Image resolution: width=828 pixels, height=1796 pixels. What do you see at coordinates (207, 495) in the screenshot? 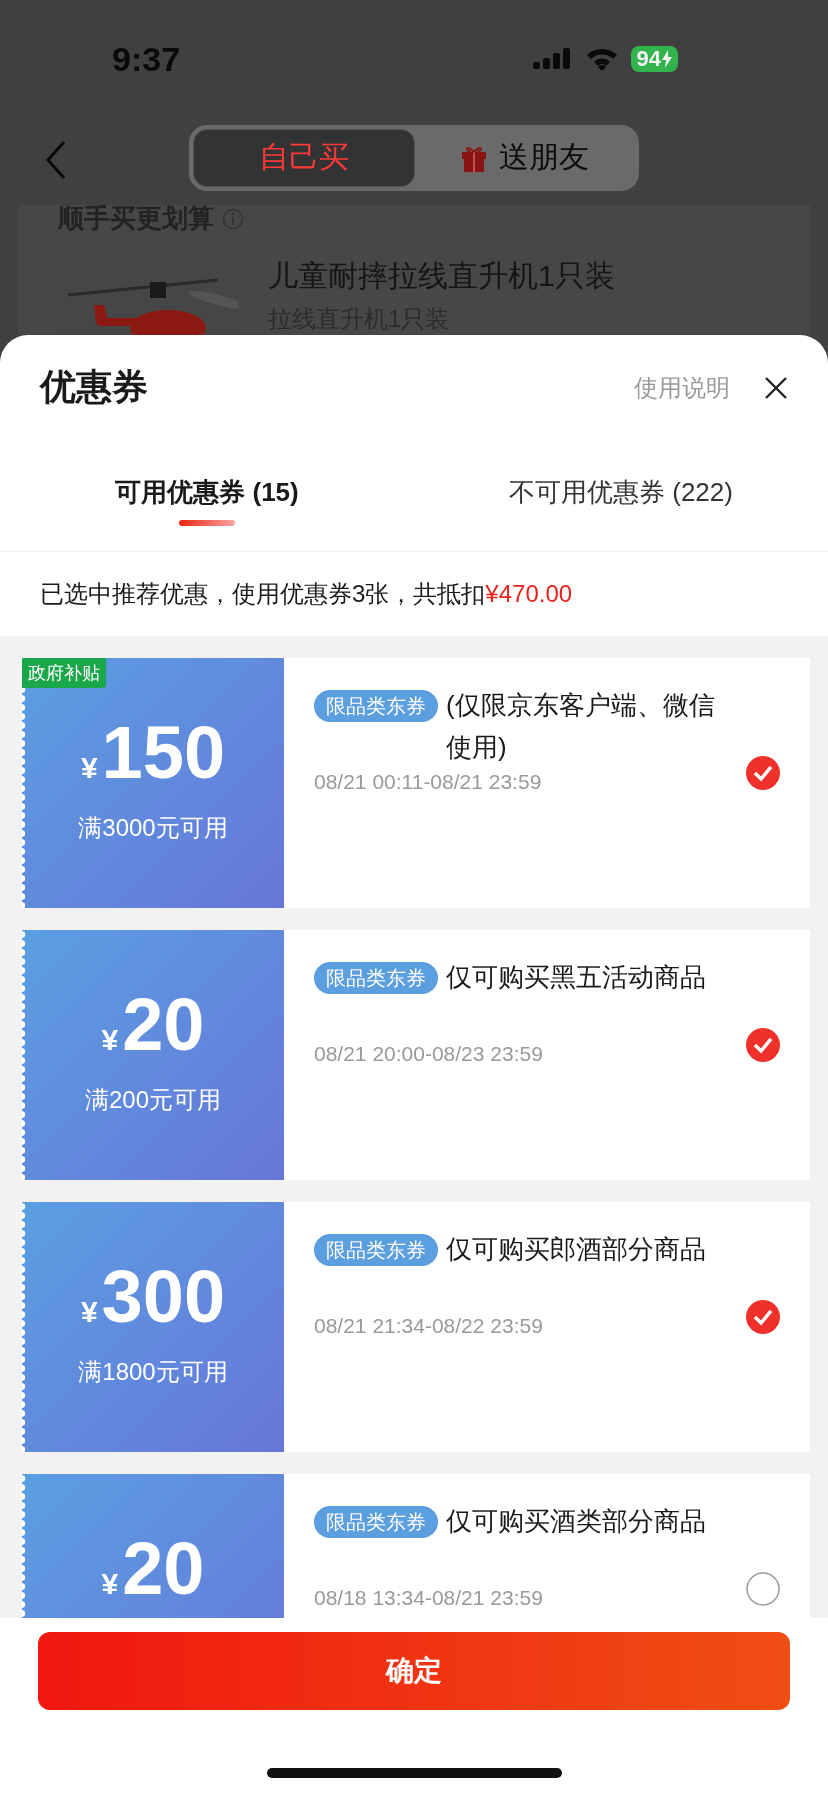
I see `coupon-tab: 可用优惠券 (15)` at bounding box center [207, 495].